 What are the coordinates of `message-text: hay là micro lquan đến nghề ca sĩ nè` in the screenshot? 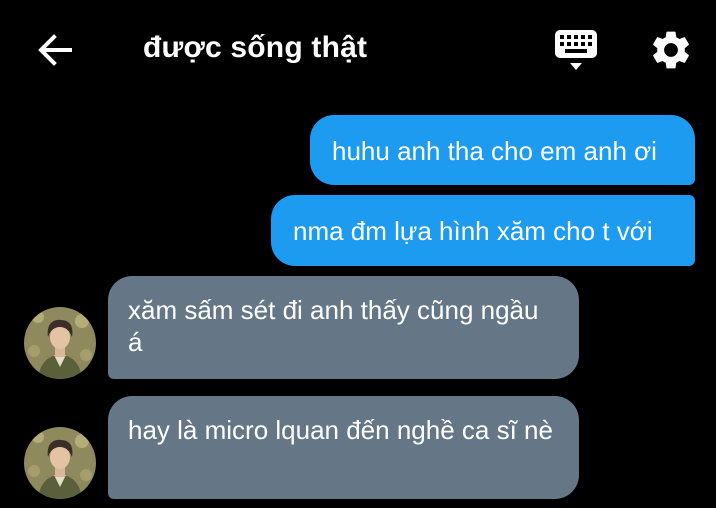 It's located at (340, 430).